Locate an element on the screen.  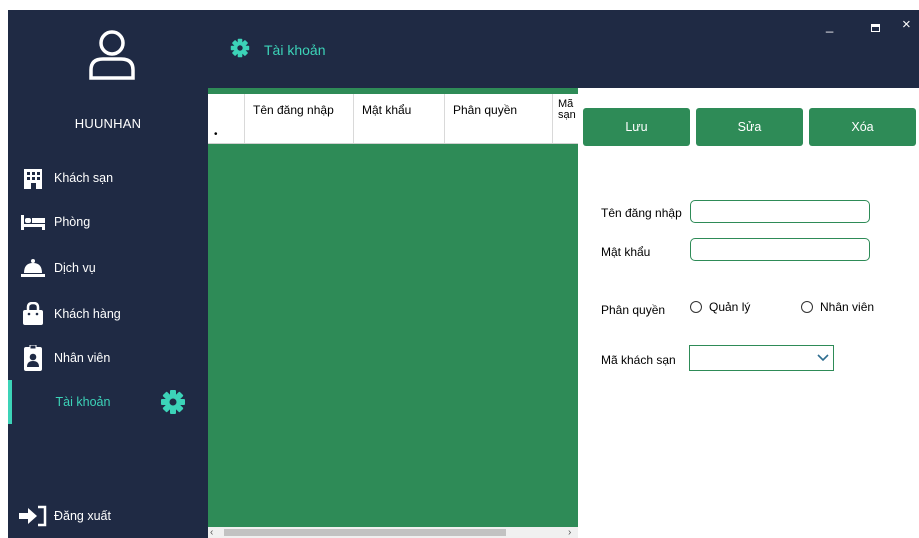
role-radio-employee: Nhân viên is located at coordinates (837, 307).